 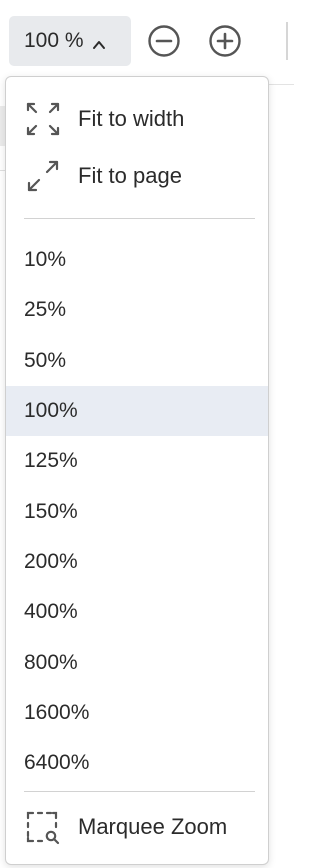 What do you see at coordinates (137, 713) in the screenshot?
I see `zoom-level-option: 1600%` at bounding box center [137, 713].